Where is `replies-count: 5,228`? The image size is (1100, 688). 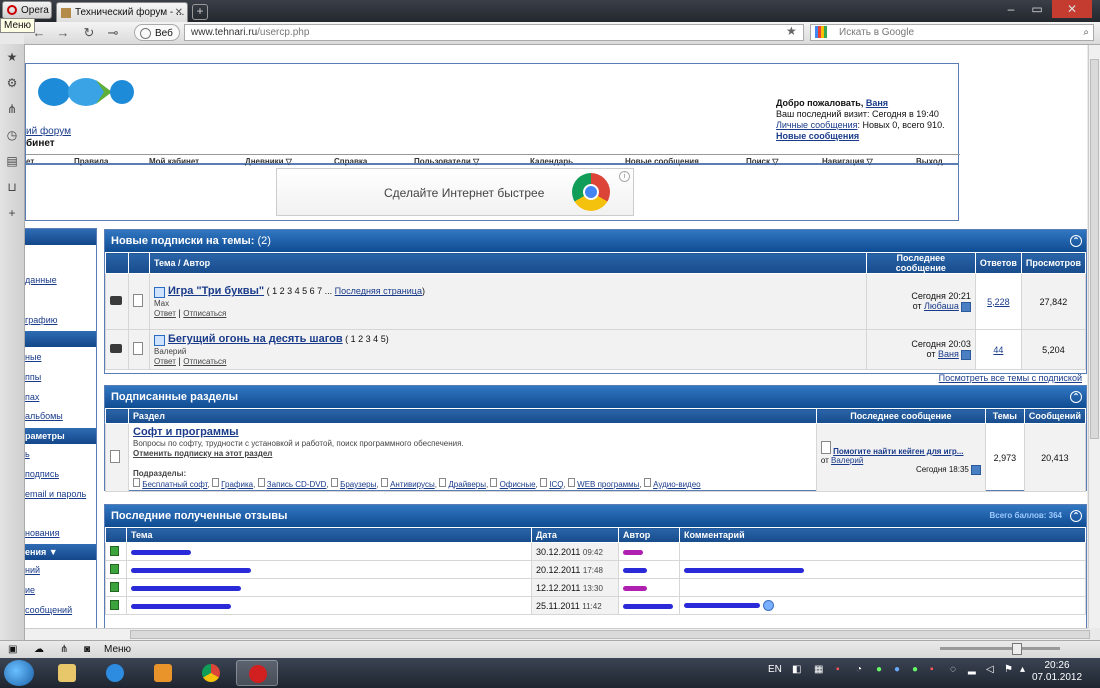 replies-count: 5,228 is located at coordinates (998, 302).